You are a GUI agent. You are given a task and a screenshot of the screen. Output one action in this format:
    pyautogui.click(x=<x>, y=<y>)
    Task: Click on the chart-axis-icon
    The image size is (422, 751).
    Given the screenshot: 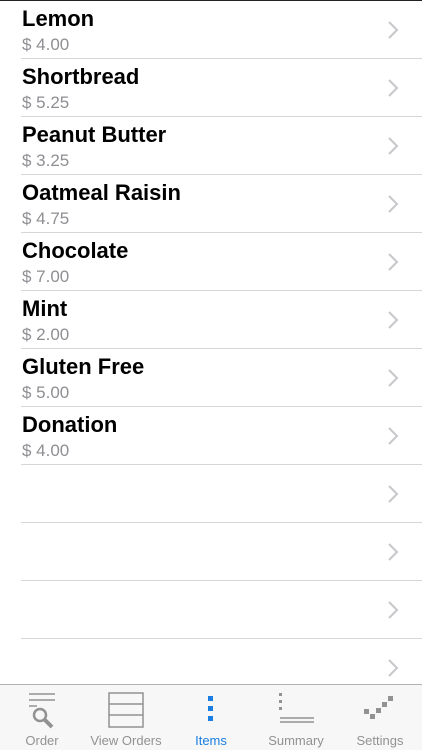 What is the action you would take?
    pyautogui.click(x=296, y=708)
    